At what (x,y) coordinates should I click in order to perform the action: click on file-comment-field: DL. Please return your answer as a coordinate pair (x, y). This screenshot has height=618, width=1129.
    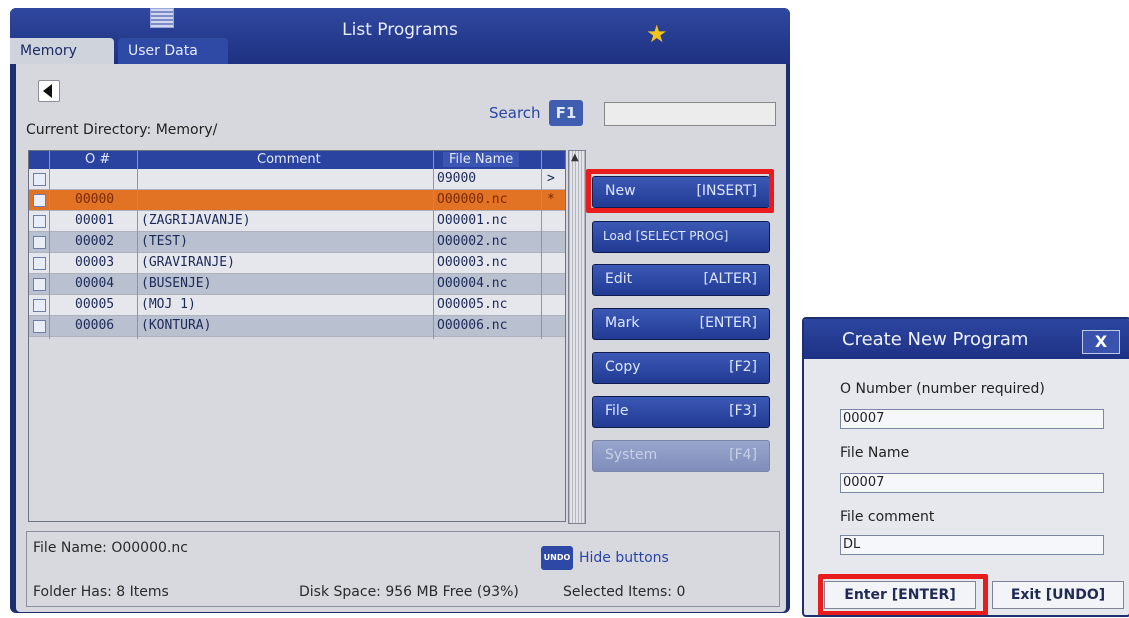
    Looking at the image, I should click on (972, 545).